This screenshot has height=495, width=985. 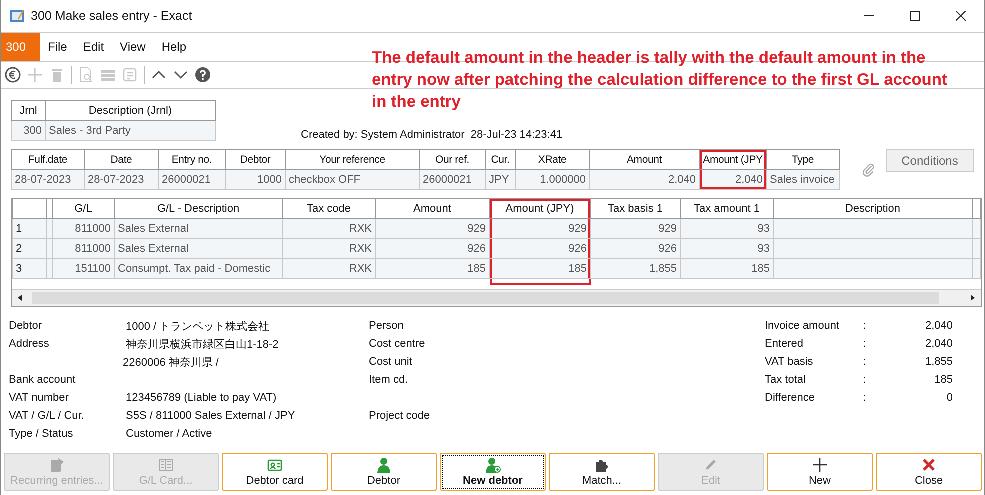 I want to click on column-header: Jrnl, so click(x=29, y=110).